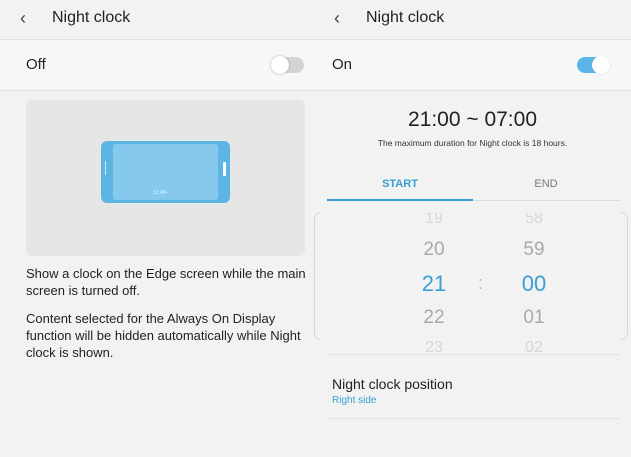  What do you see at coordinates (473, 284) in the screenshot?
I see `time-picker: 19 20 21 22 23 : 58 59 00 01 02` at bounding box center [473, 284].